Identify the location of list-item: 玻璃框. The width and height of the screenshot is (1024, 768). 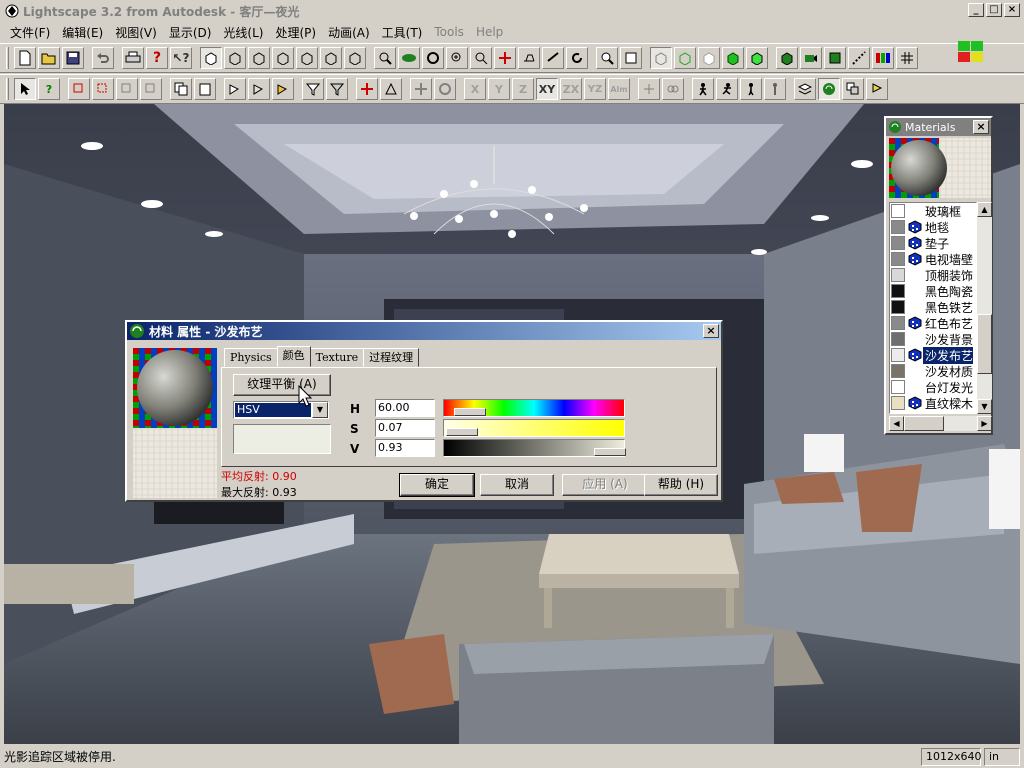
(933, 211).